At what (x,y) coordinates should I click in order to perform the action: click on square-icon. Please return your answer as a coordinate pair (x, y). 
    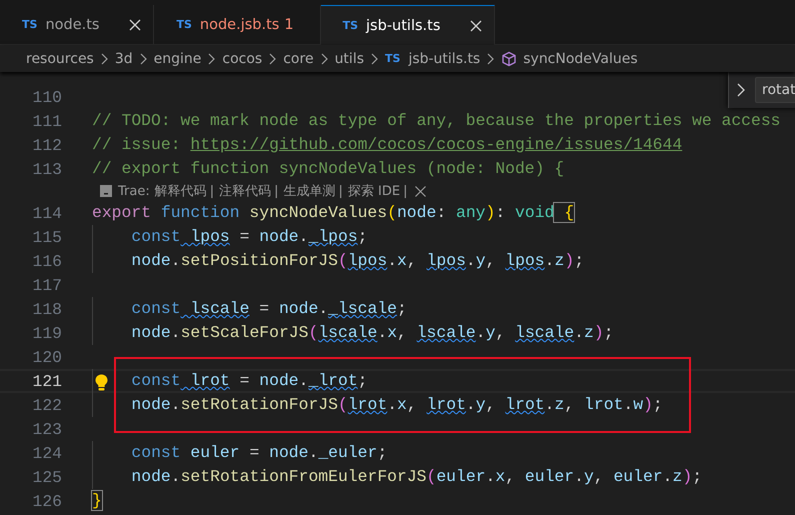
    Looking at the image, I should click on (106, 191).